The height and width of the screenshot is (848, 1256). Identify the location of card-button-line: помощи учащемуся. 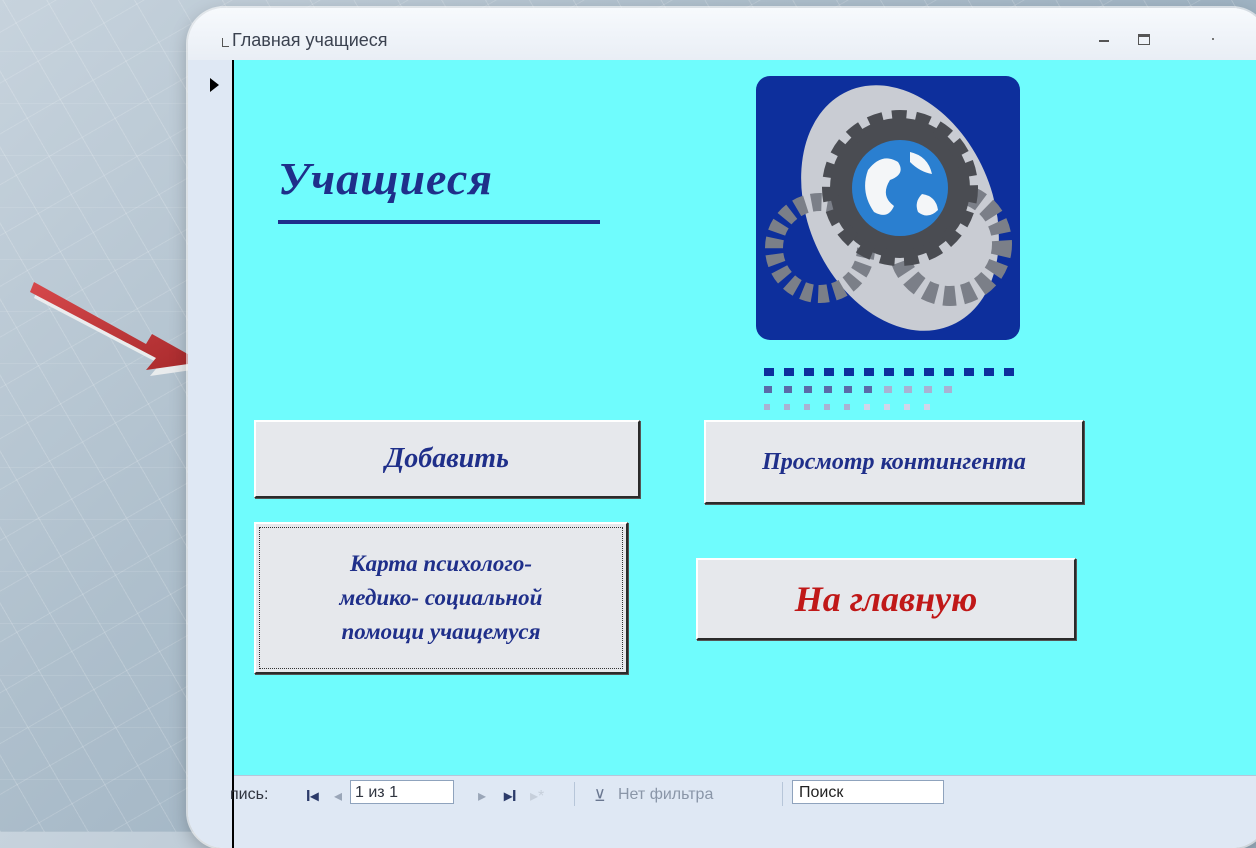
(441, 631).